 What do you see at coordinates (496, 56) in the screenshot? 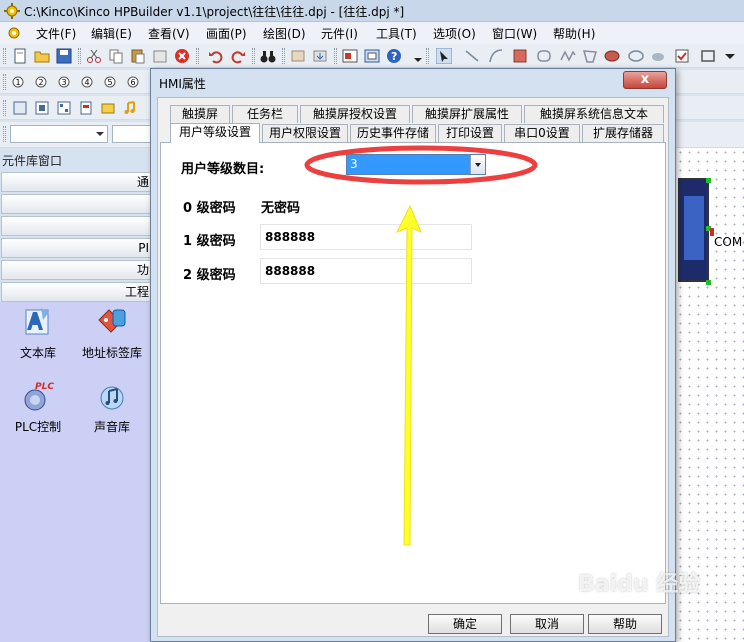
I see `arc-tool-icon` at bounding box center [496, 56].